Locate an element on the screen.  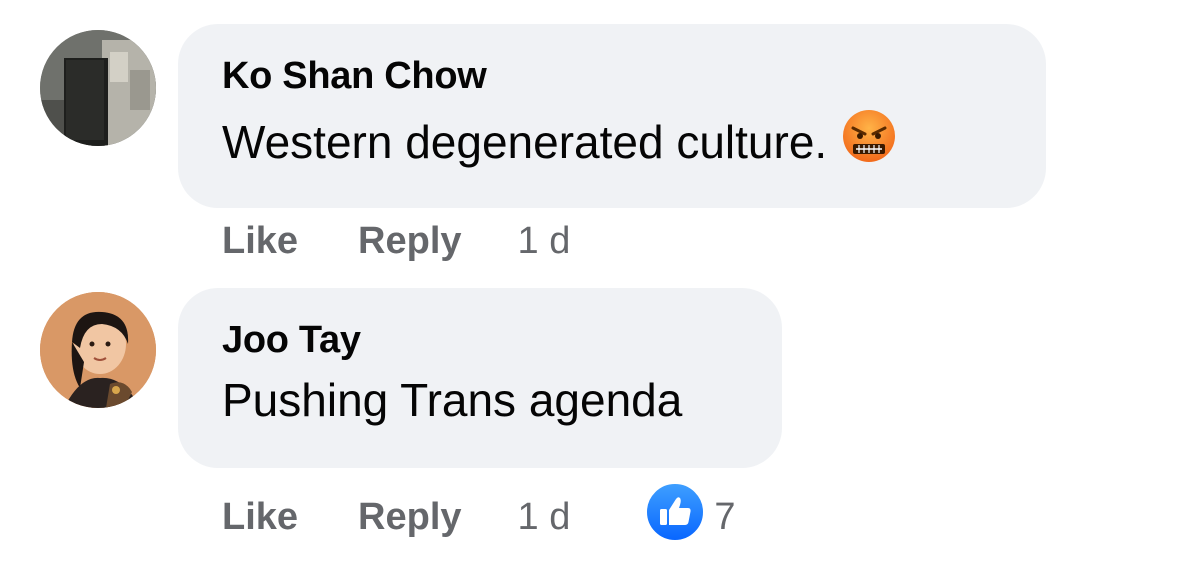
reaction-summary: 7 is located at coordinates (690, 517).